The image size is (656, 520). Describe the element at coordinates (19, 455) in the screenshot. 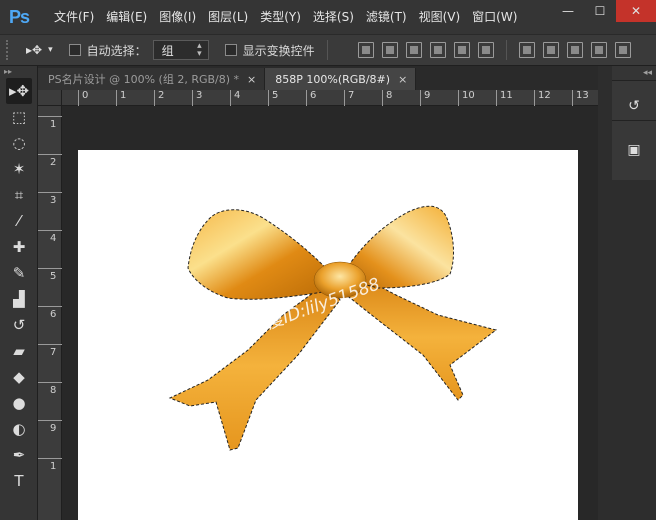

I see `pen-tool-icon: ✒` at that location.